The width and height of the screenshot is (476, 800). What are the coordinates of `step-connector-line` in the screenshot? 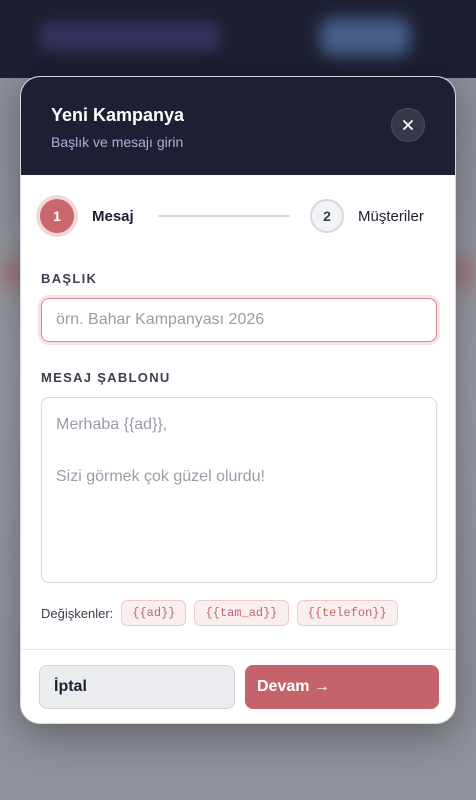 It's located at (224, 216).